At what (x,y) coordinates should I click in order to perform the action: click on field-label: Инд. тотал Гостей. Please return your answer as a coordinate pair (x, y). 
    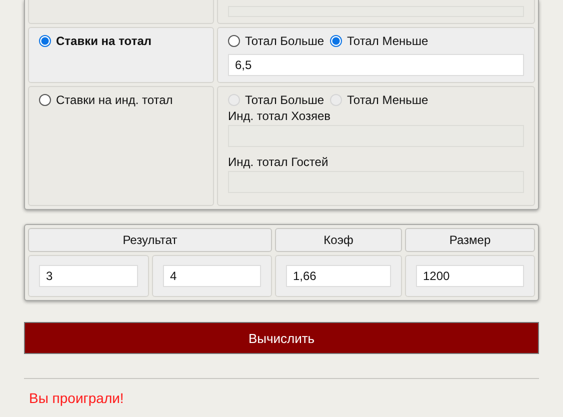
    Looking at the image, I should click on (279, 162).